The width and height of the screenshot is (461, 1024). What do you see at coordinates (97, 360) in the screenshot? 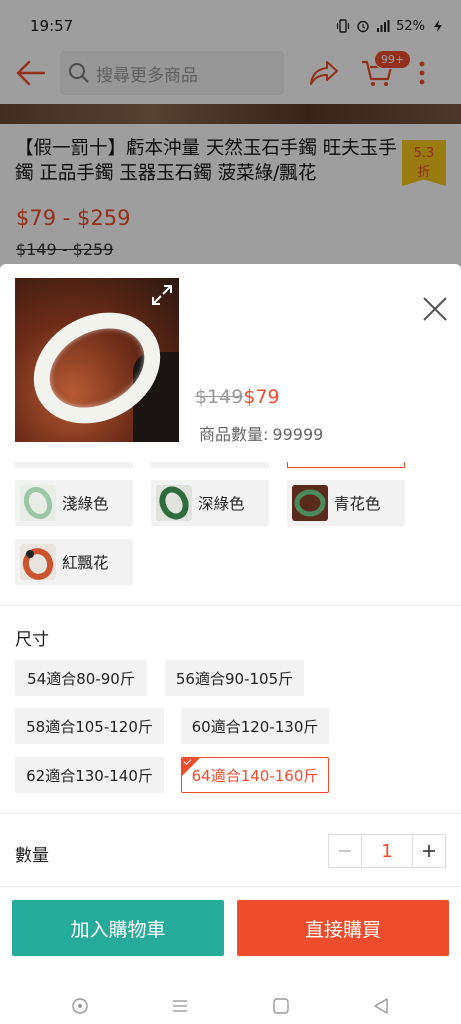
I see `product-thumbnail` at bounding box center [97, 360].